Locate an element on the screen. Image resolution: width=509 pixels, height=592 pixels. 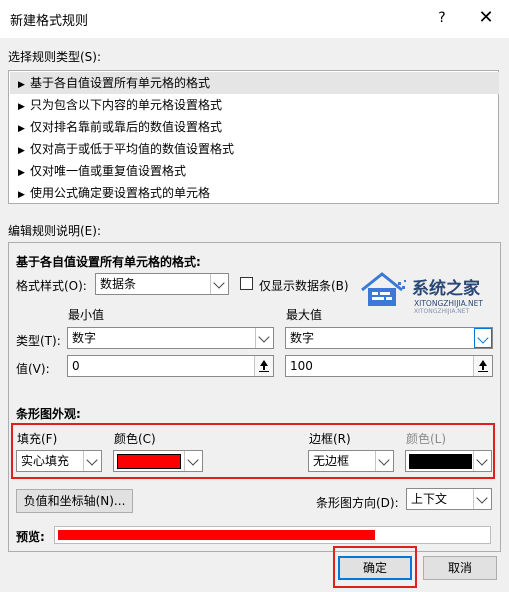
rule-type-item: ▶ 仅对排名靠前或靠后的数值设置格式 is located at coordinates (254, 127).